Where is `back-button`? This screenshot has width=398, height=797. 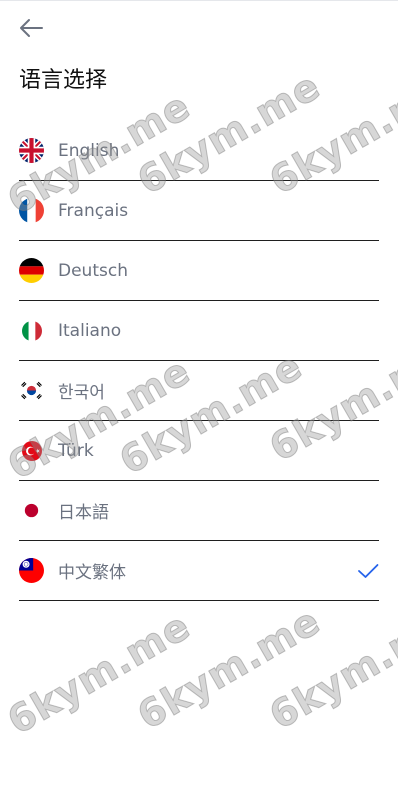 back-button is located at coordinates (33, 28).